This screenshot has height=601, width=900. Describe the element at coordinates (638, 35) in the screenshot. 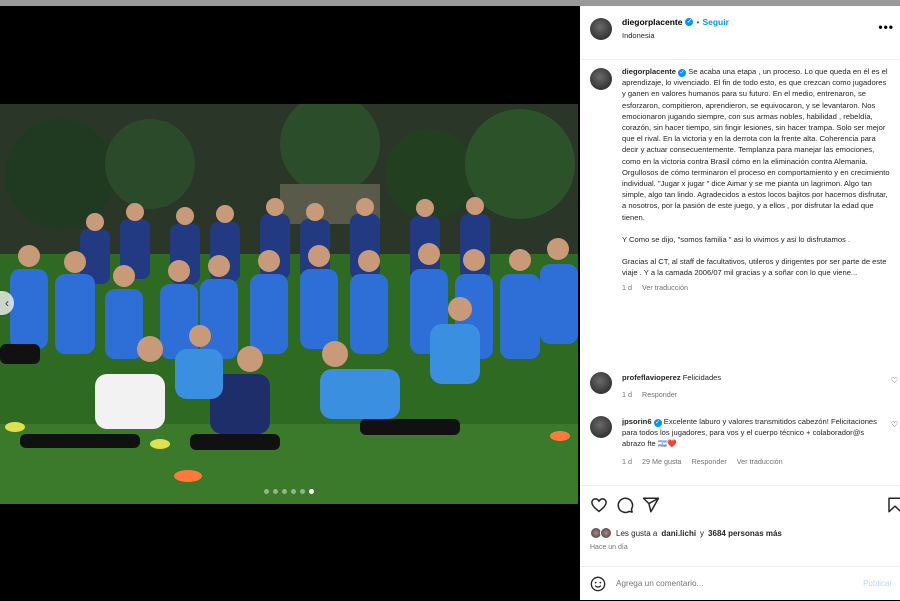

I see `post-location: Indonesia` at that location.